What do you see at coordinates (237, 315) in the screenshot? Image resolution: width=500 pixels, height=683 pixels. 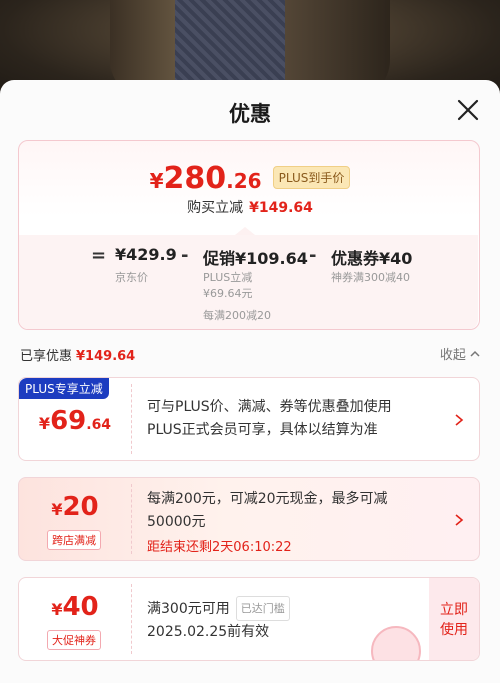 I see `promo-detail-threshold: 每满200减20` at bounding box center [237, 315].